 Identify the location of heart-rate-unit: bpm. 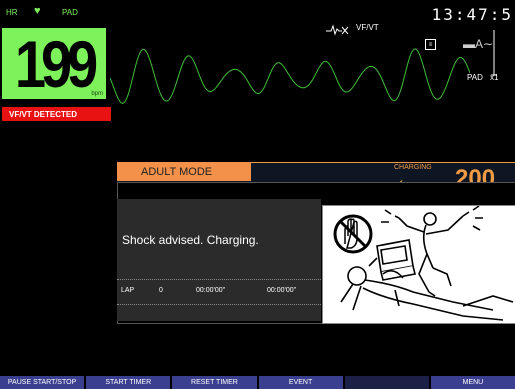
(97, 94).